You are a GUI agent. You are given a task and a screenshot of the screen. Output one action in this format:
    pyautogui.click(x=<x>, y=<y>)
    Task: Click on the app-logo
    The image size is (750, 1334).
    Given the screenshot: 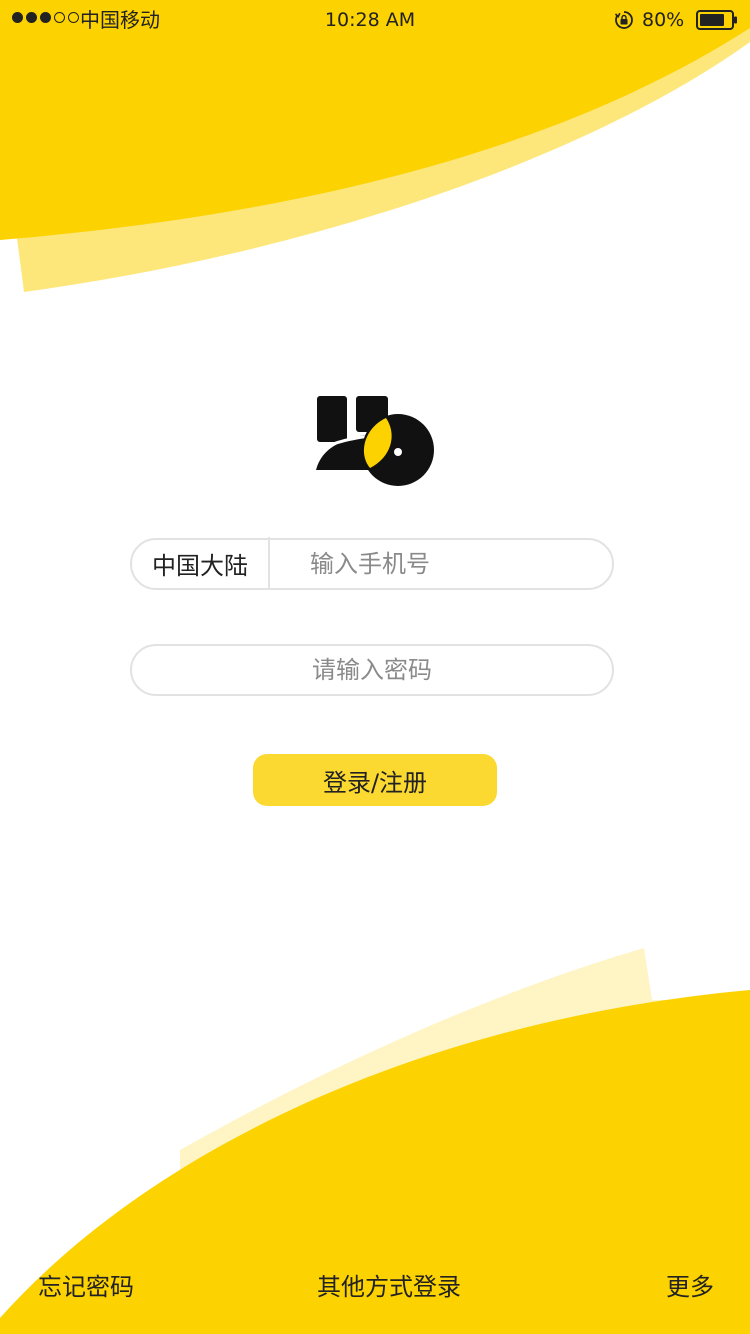 What is the action you would take?
    pyautogui.click(x=374, y=441)
    